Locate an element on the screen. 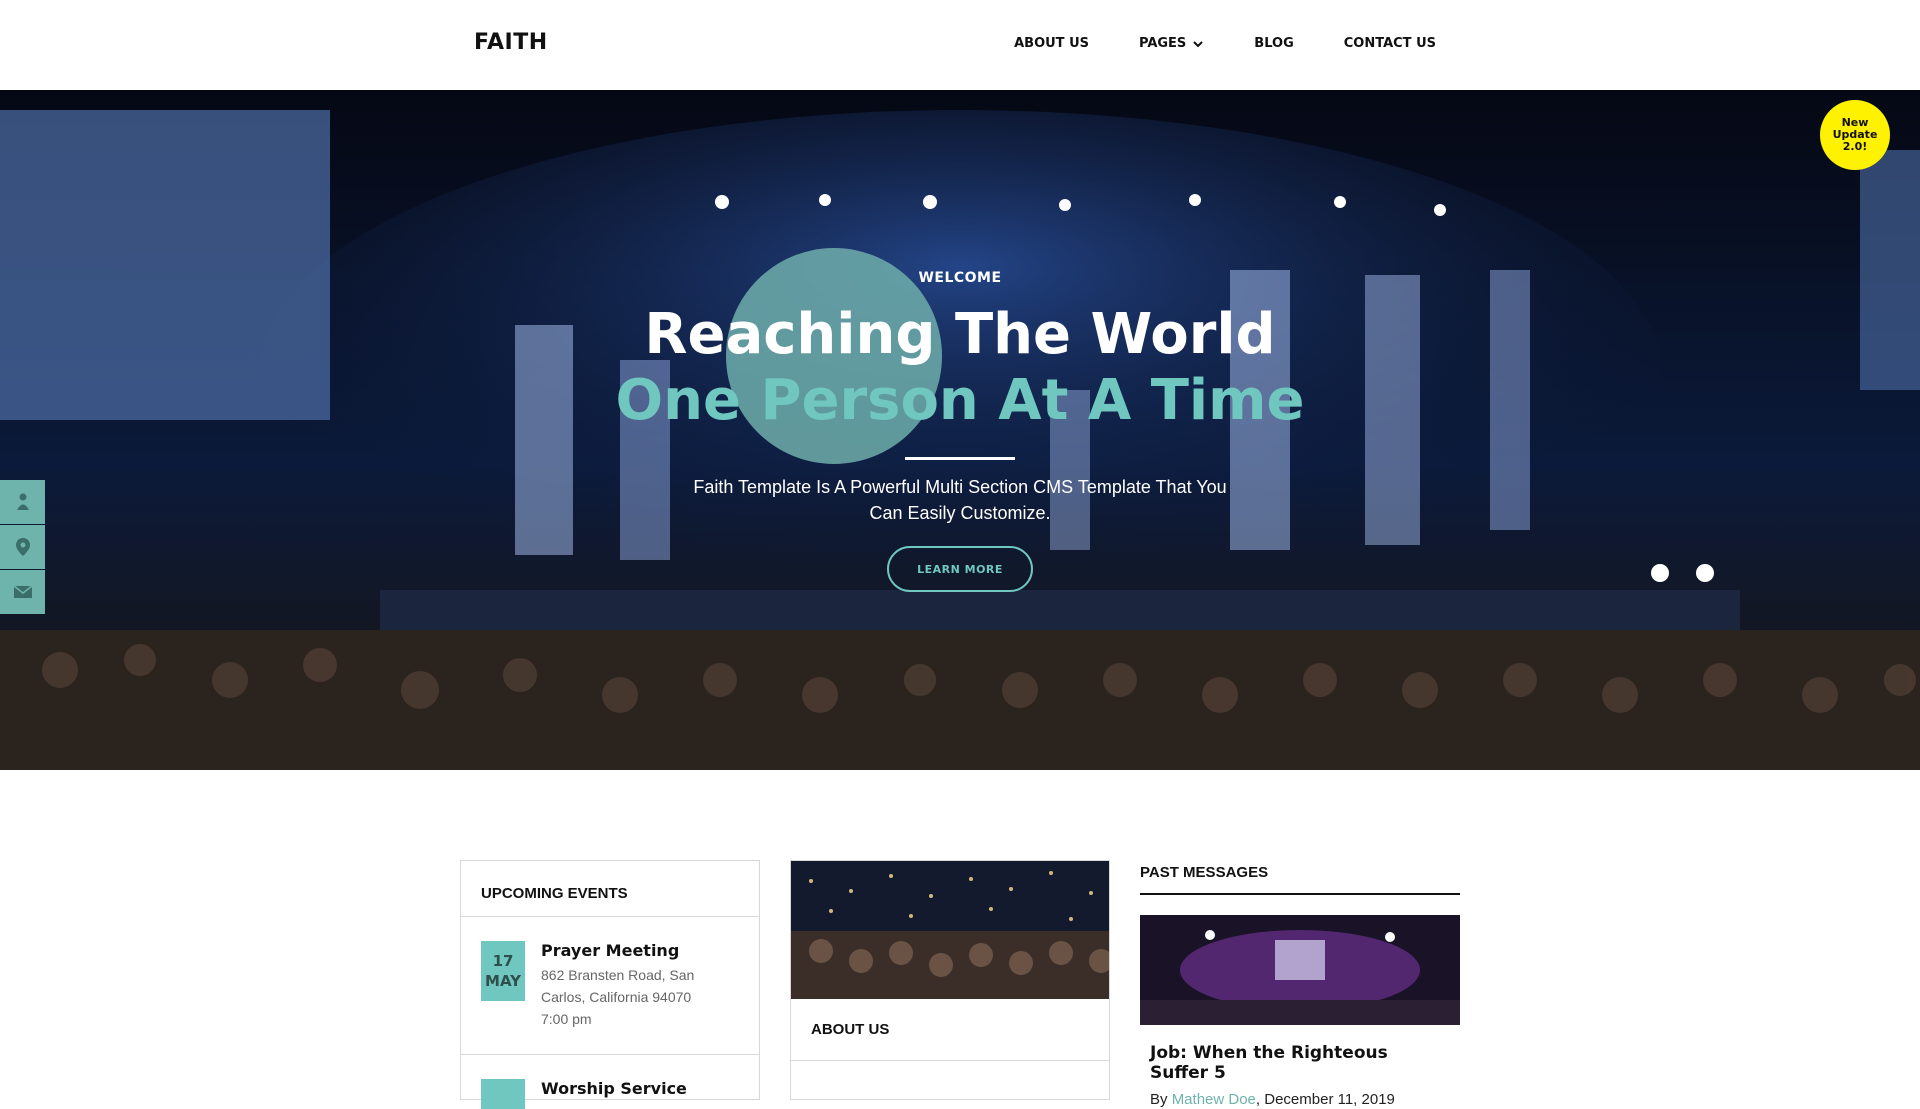  about-us-card: ABOUT US is located at coordinates (950, 980).